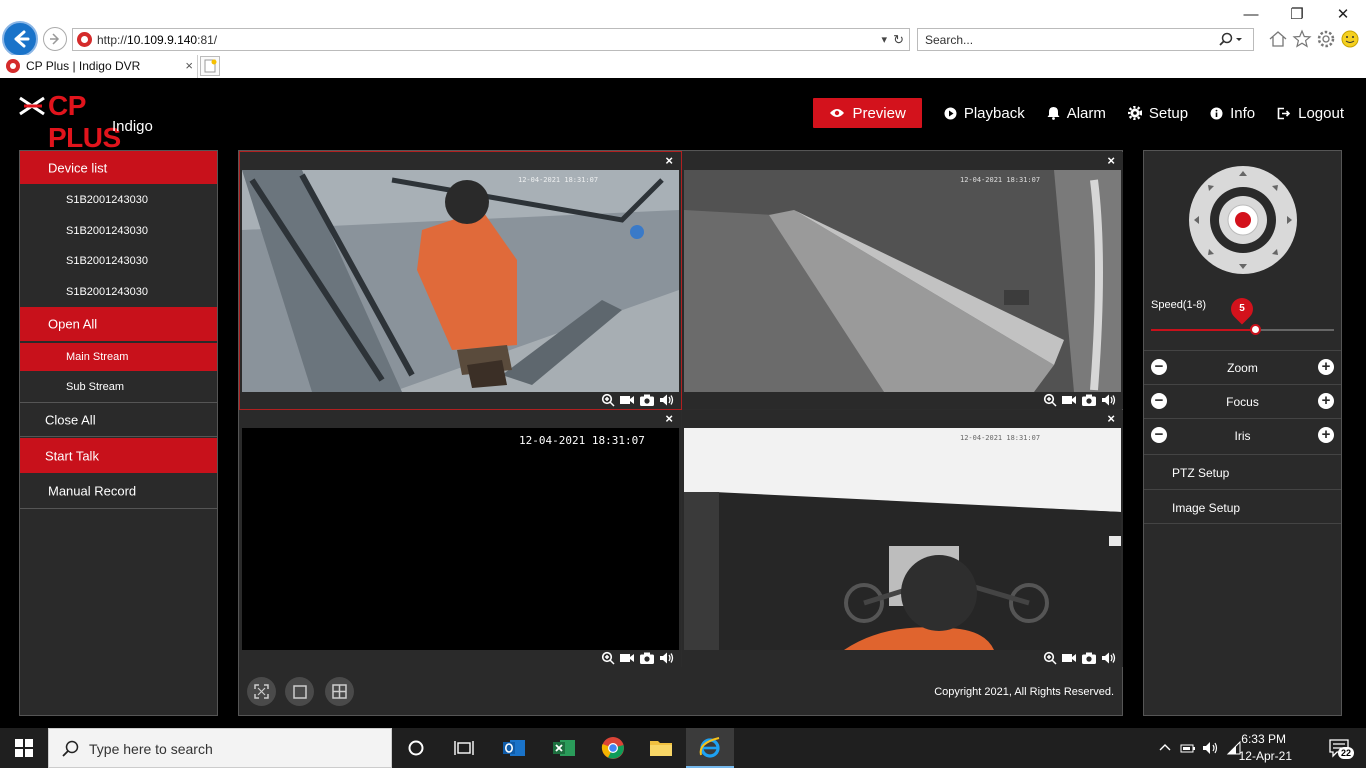 This screenshot has height=768, width=1366. I want to click on address-bar: http://10.109.9.140:81/ ▾ ↻, so click(491, 39).